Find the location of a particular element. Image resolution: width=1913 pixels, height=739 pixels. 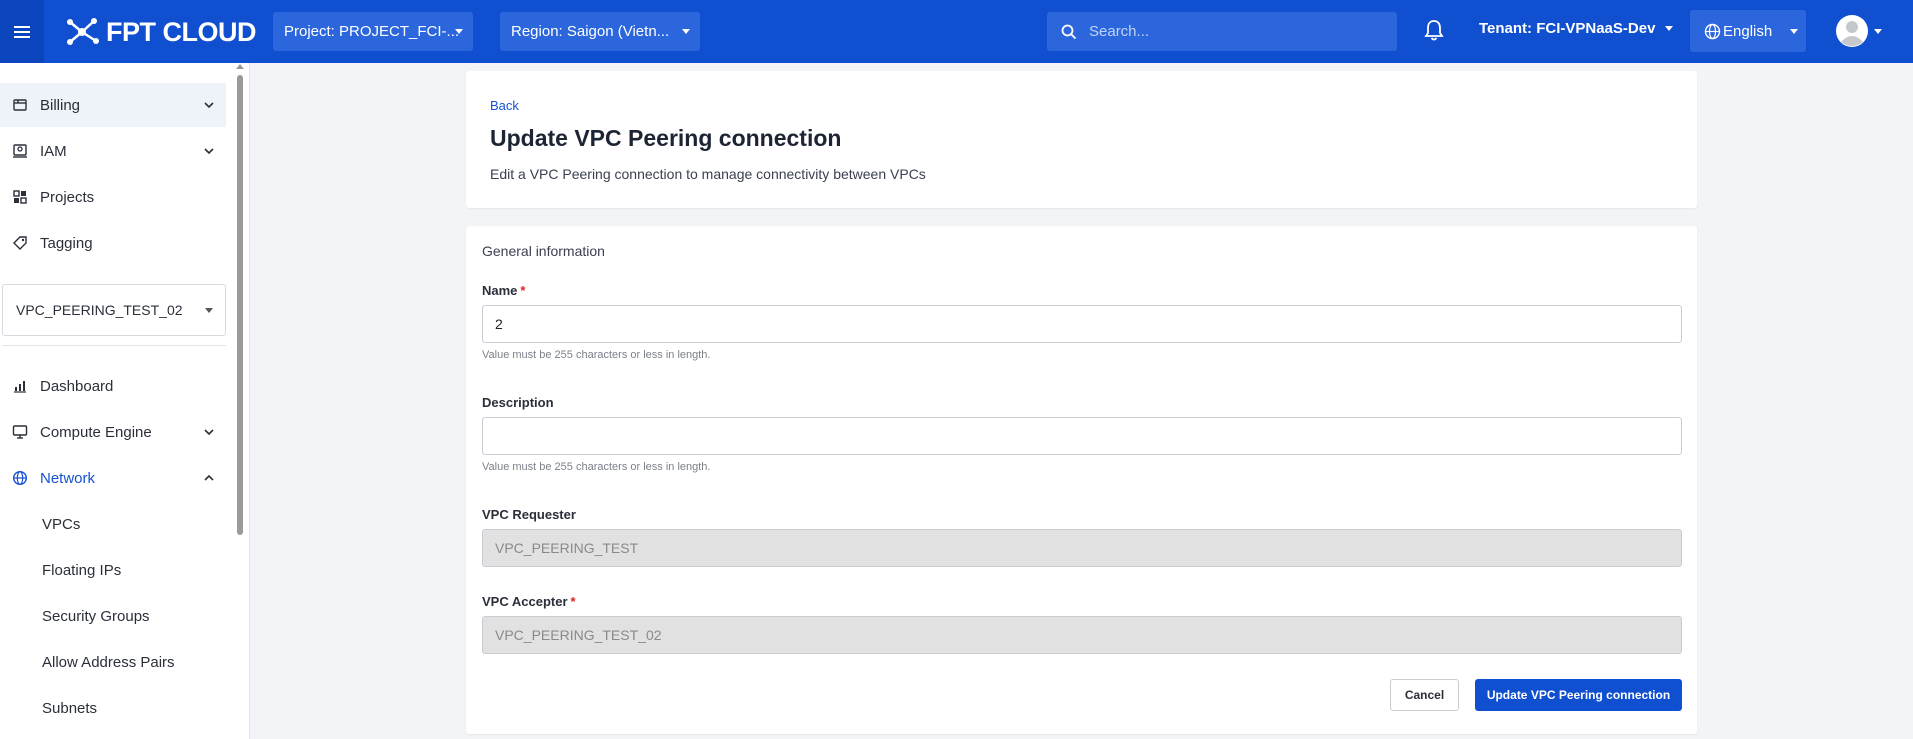

tenant-label: Tenant: FCI-VPNaaS-Dev is located at coordinates (1567, 28).